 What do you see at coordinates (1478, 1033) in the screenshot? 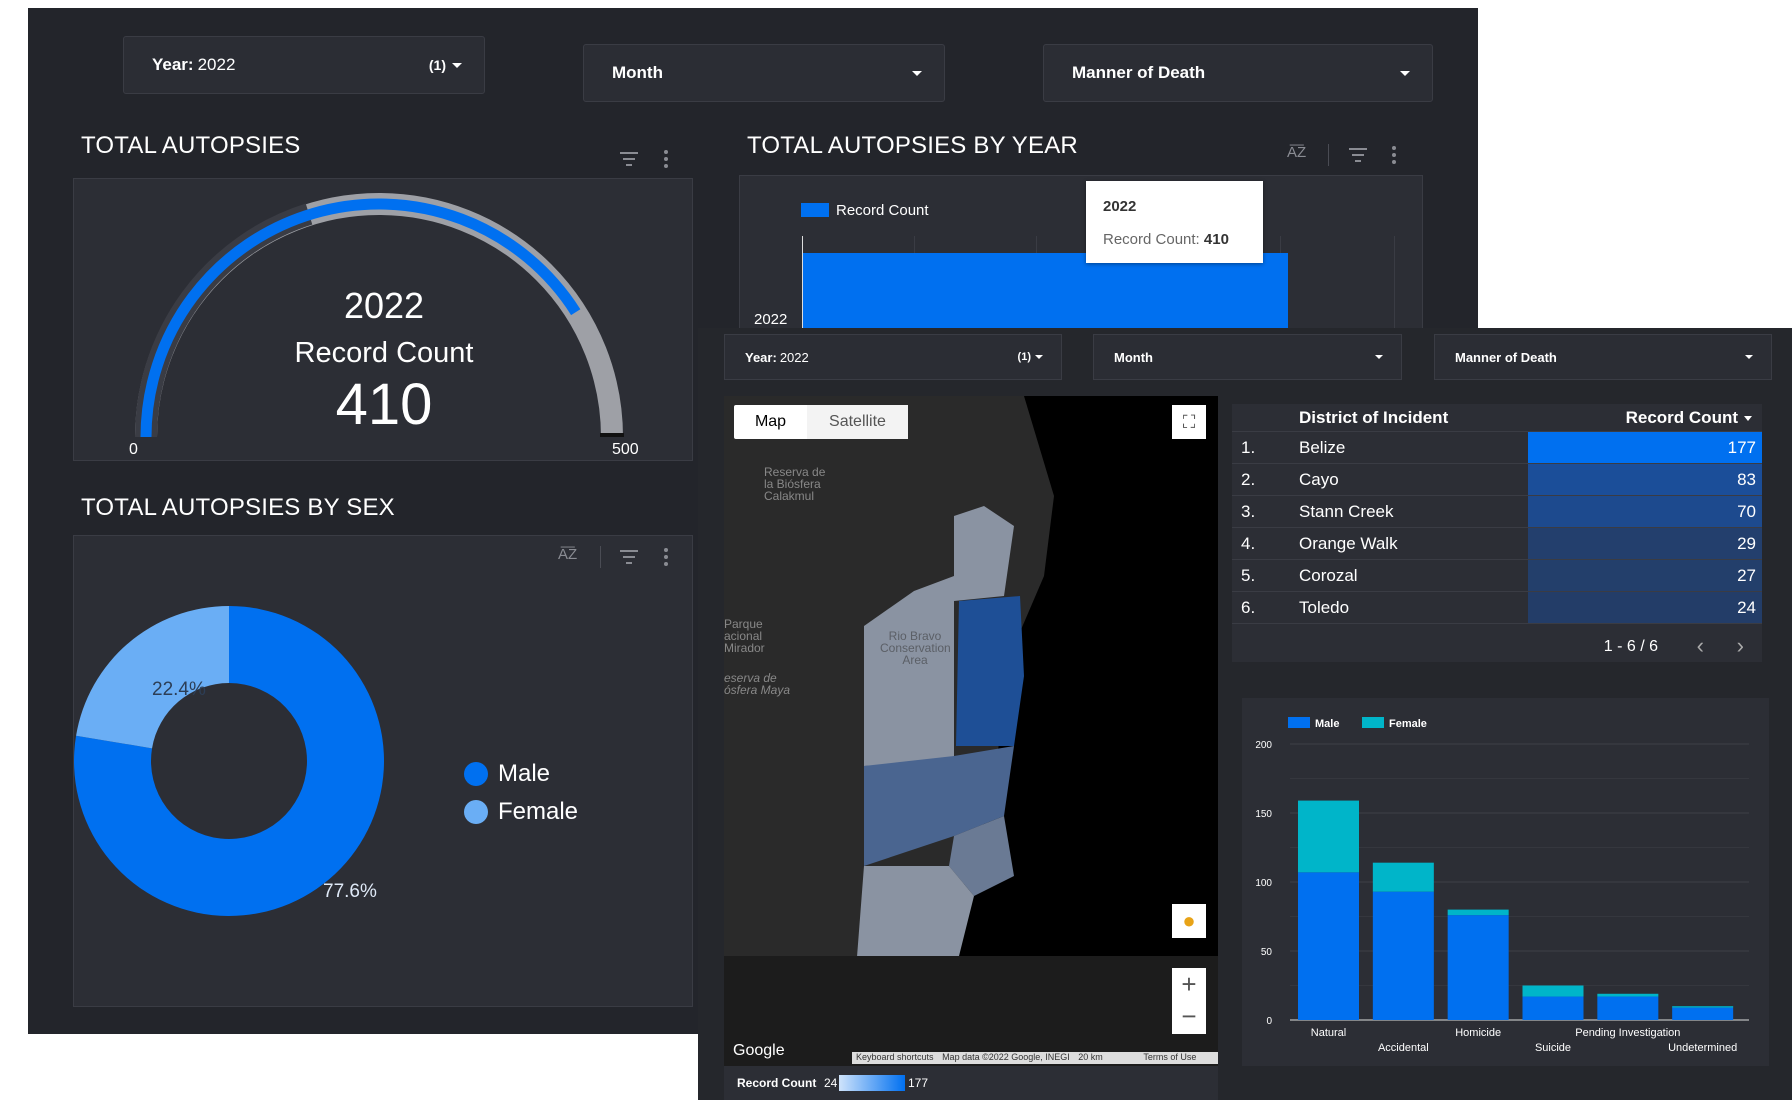
I see `x-tick-label: Homicide` at bounding box center [1478, 1033].